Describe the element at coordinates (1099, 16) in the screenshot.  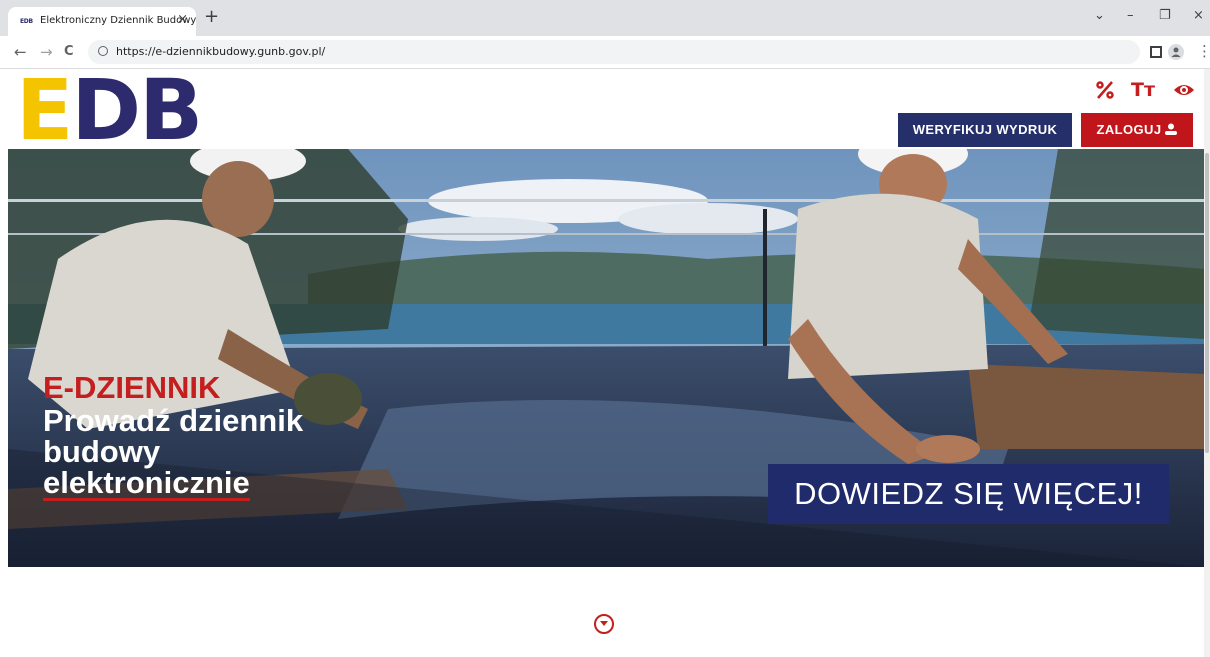
I see `tab-search-icon: ⌄` at that location.